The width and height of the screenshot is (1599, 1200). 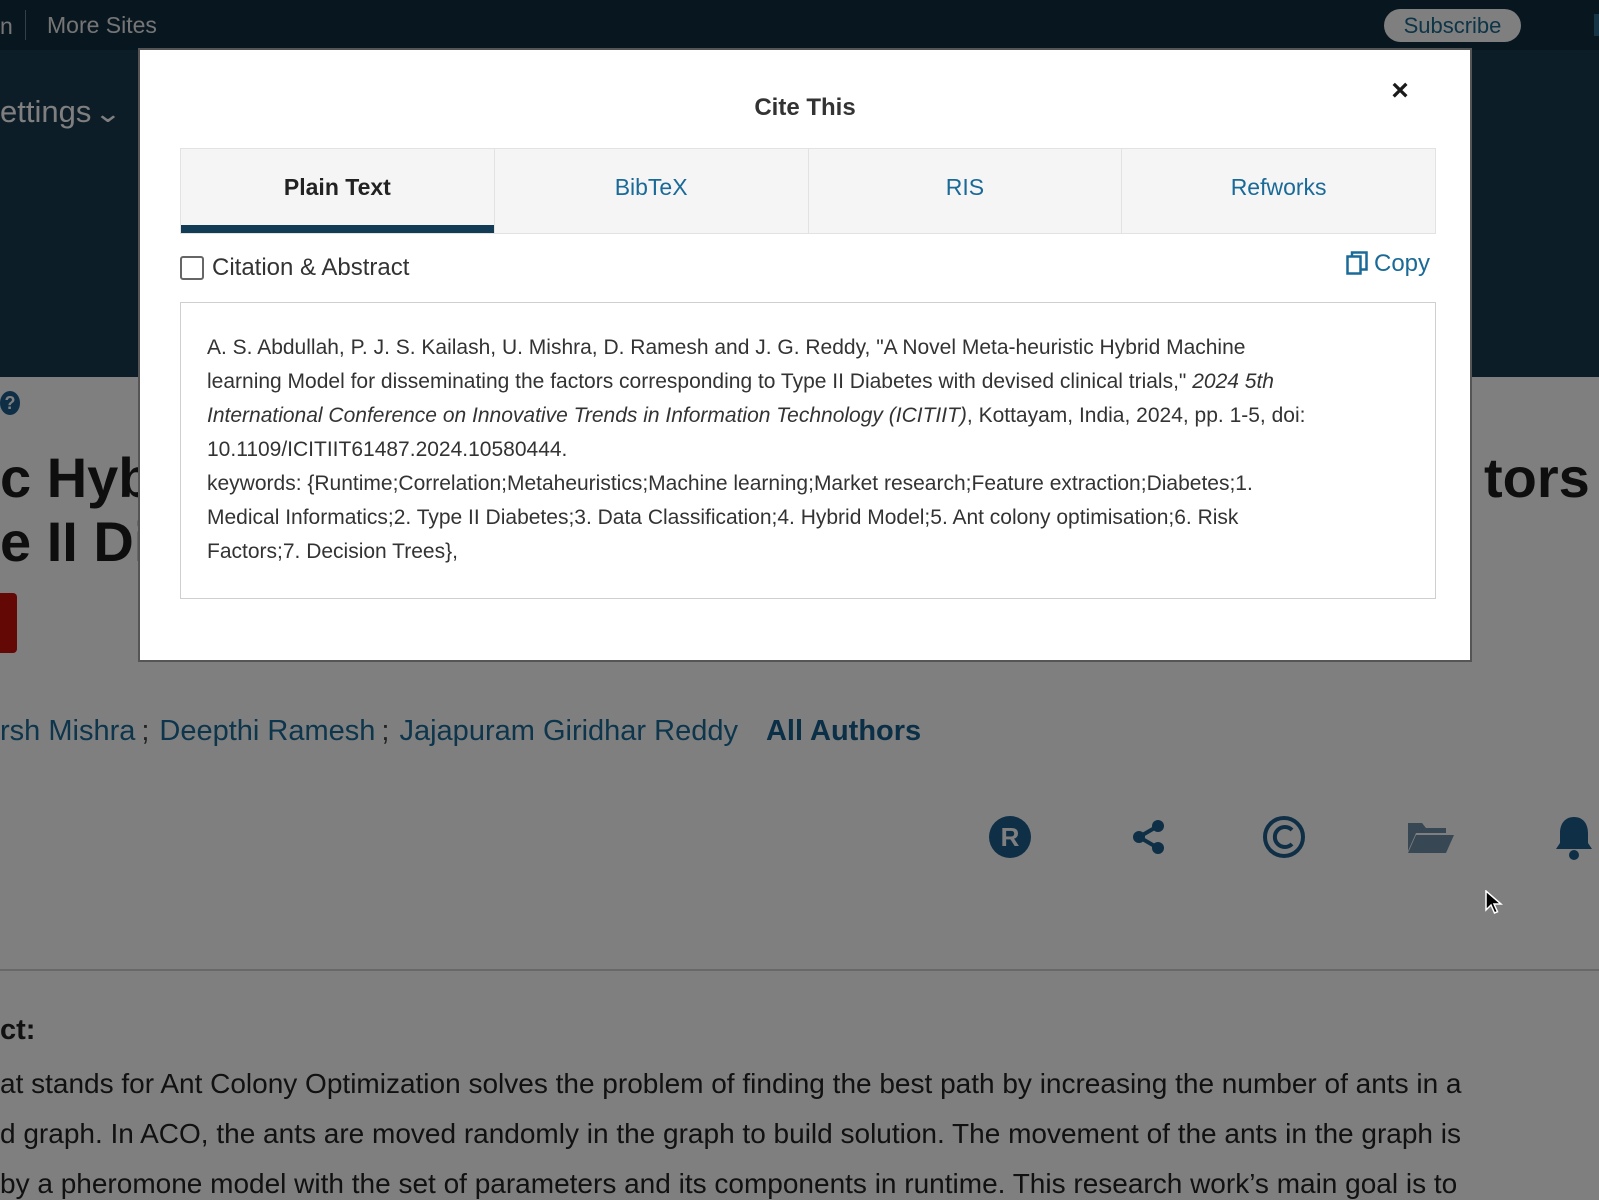 I want to click on citation-abstract-checkbox, so click(x=192, y=268).